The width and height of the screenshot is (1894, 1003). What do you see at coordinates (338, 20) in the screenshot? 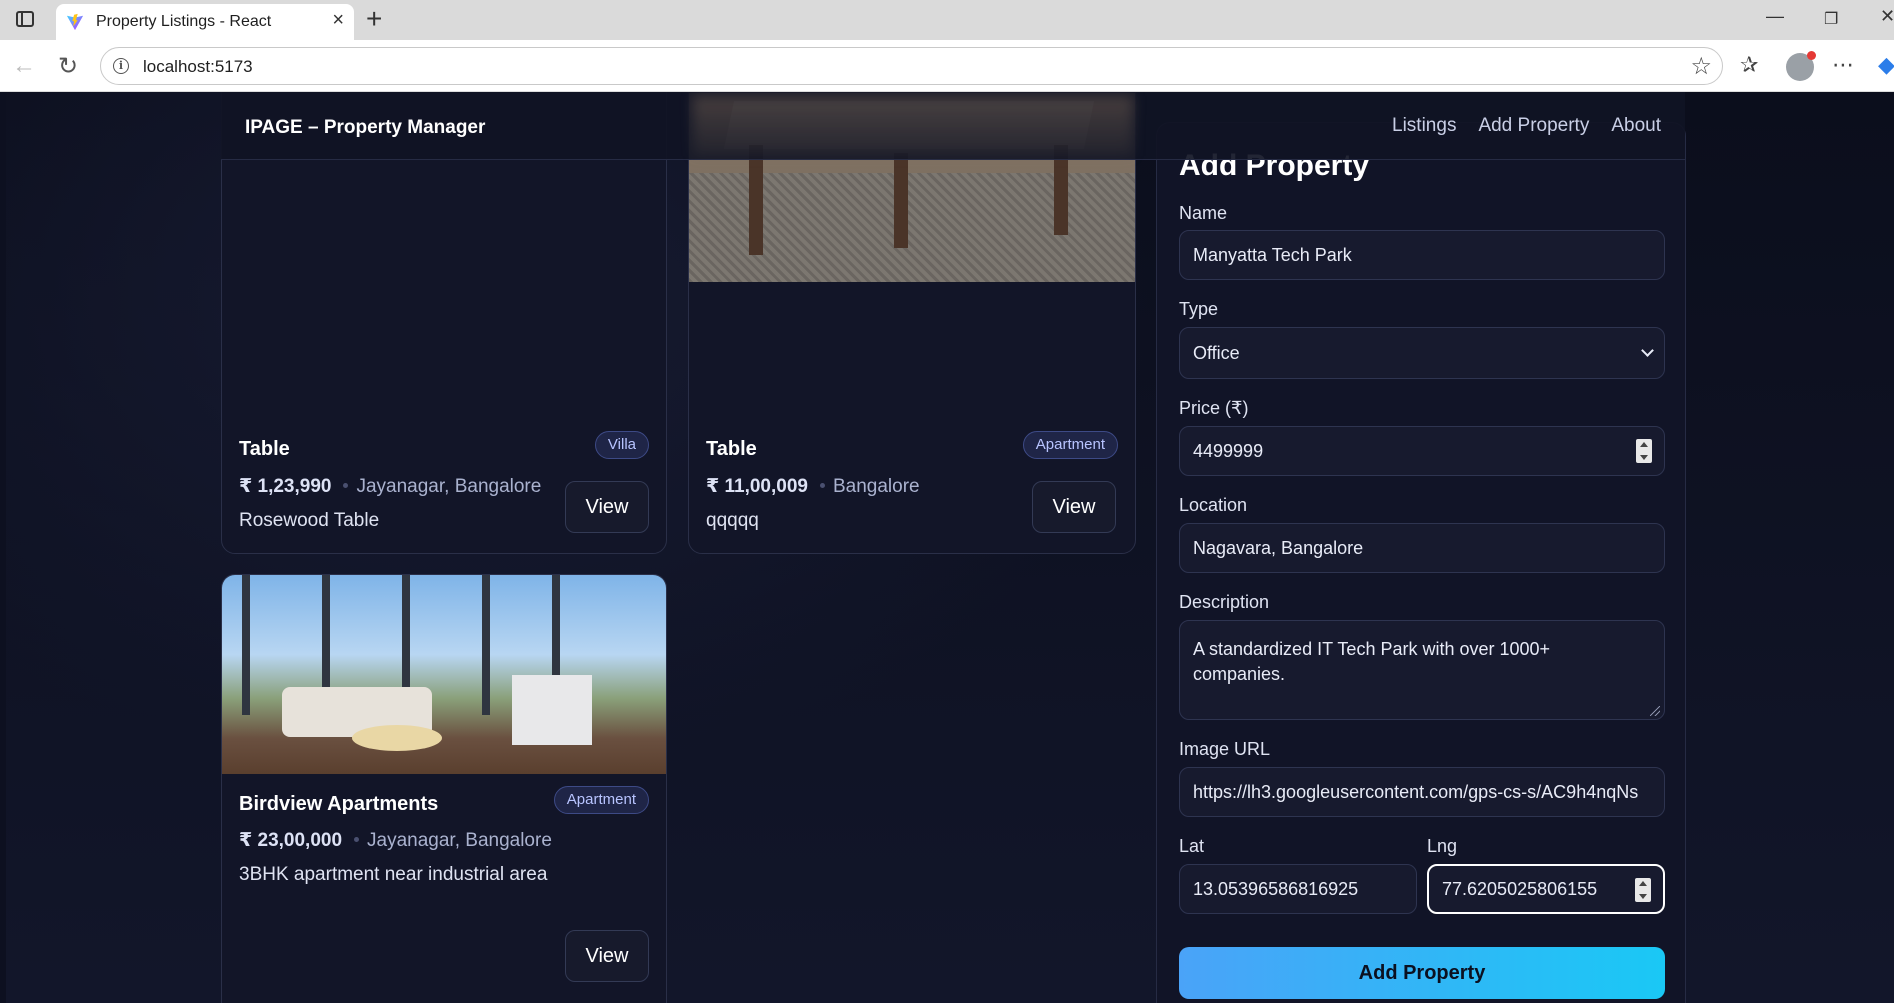
I see `tab-close-icon: ×` at bounding box center [338, 20].